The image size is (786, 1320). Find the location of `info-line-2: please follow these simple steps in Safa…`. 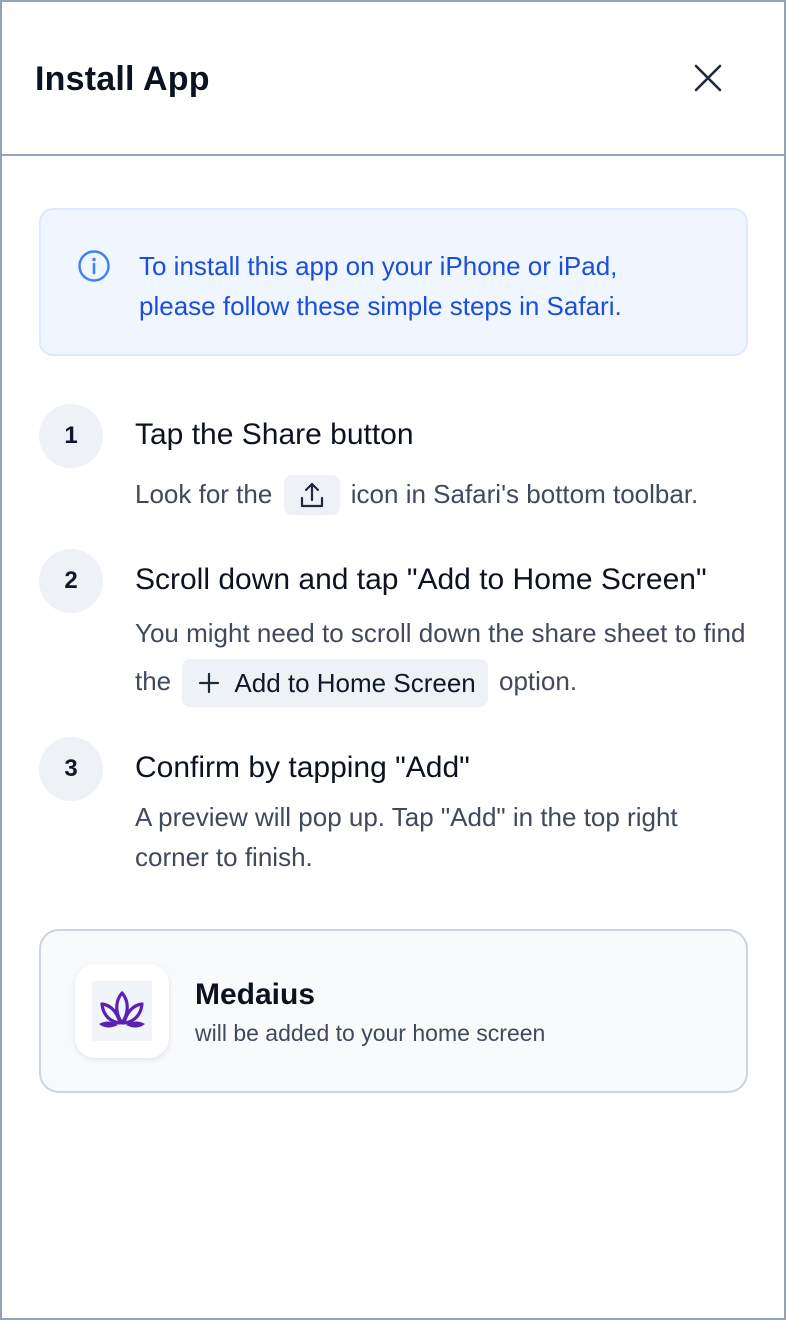

info-line-2: please follow these simple steps in Safa… is located at coordinates (380, 306).